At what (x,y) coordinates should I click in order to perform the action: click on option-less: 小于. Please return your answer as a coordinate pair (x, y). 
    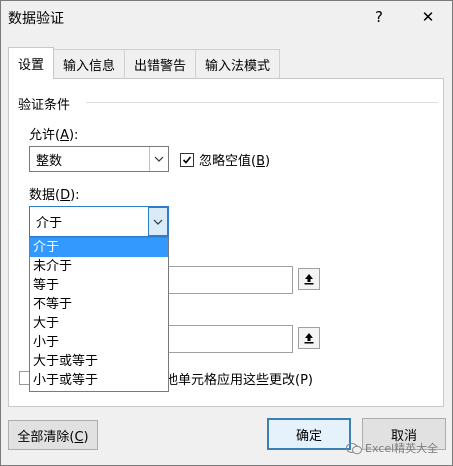
    Looking at the image, I should click on (99, 342).